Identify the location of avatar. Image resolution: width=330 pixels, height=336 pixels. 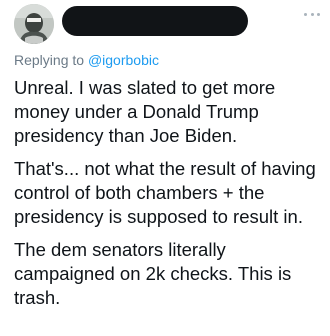
(34, 24).